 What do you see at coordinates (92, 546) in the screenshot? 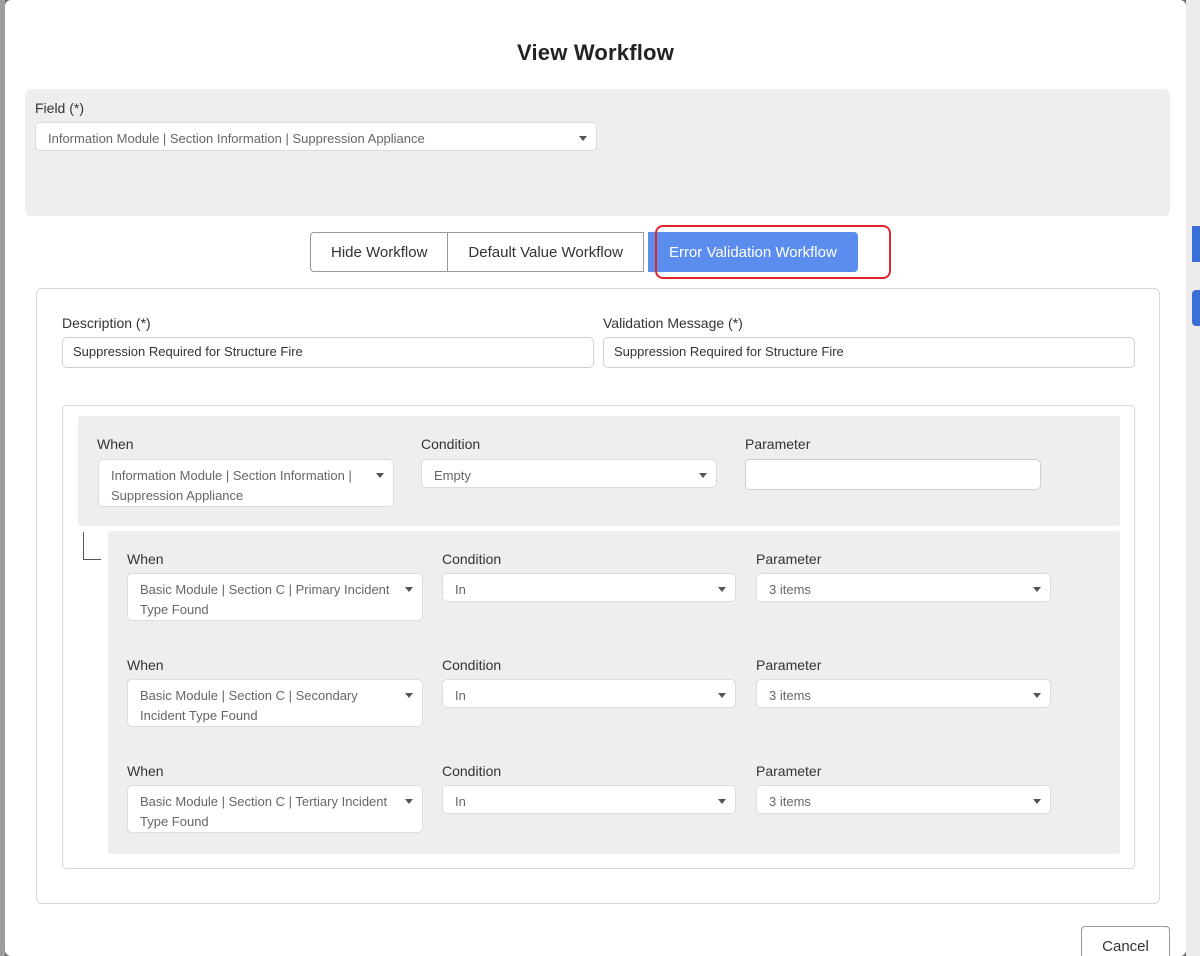
I see `tree-connector` at bounding box center [92, 546].